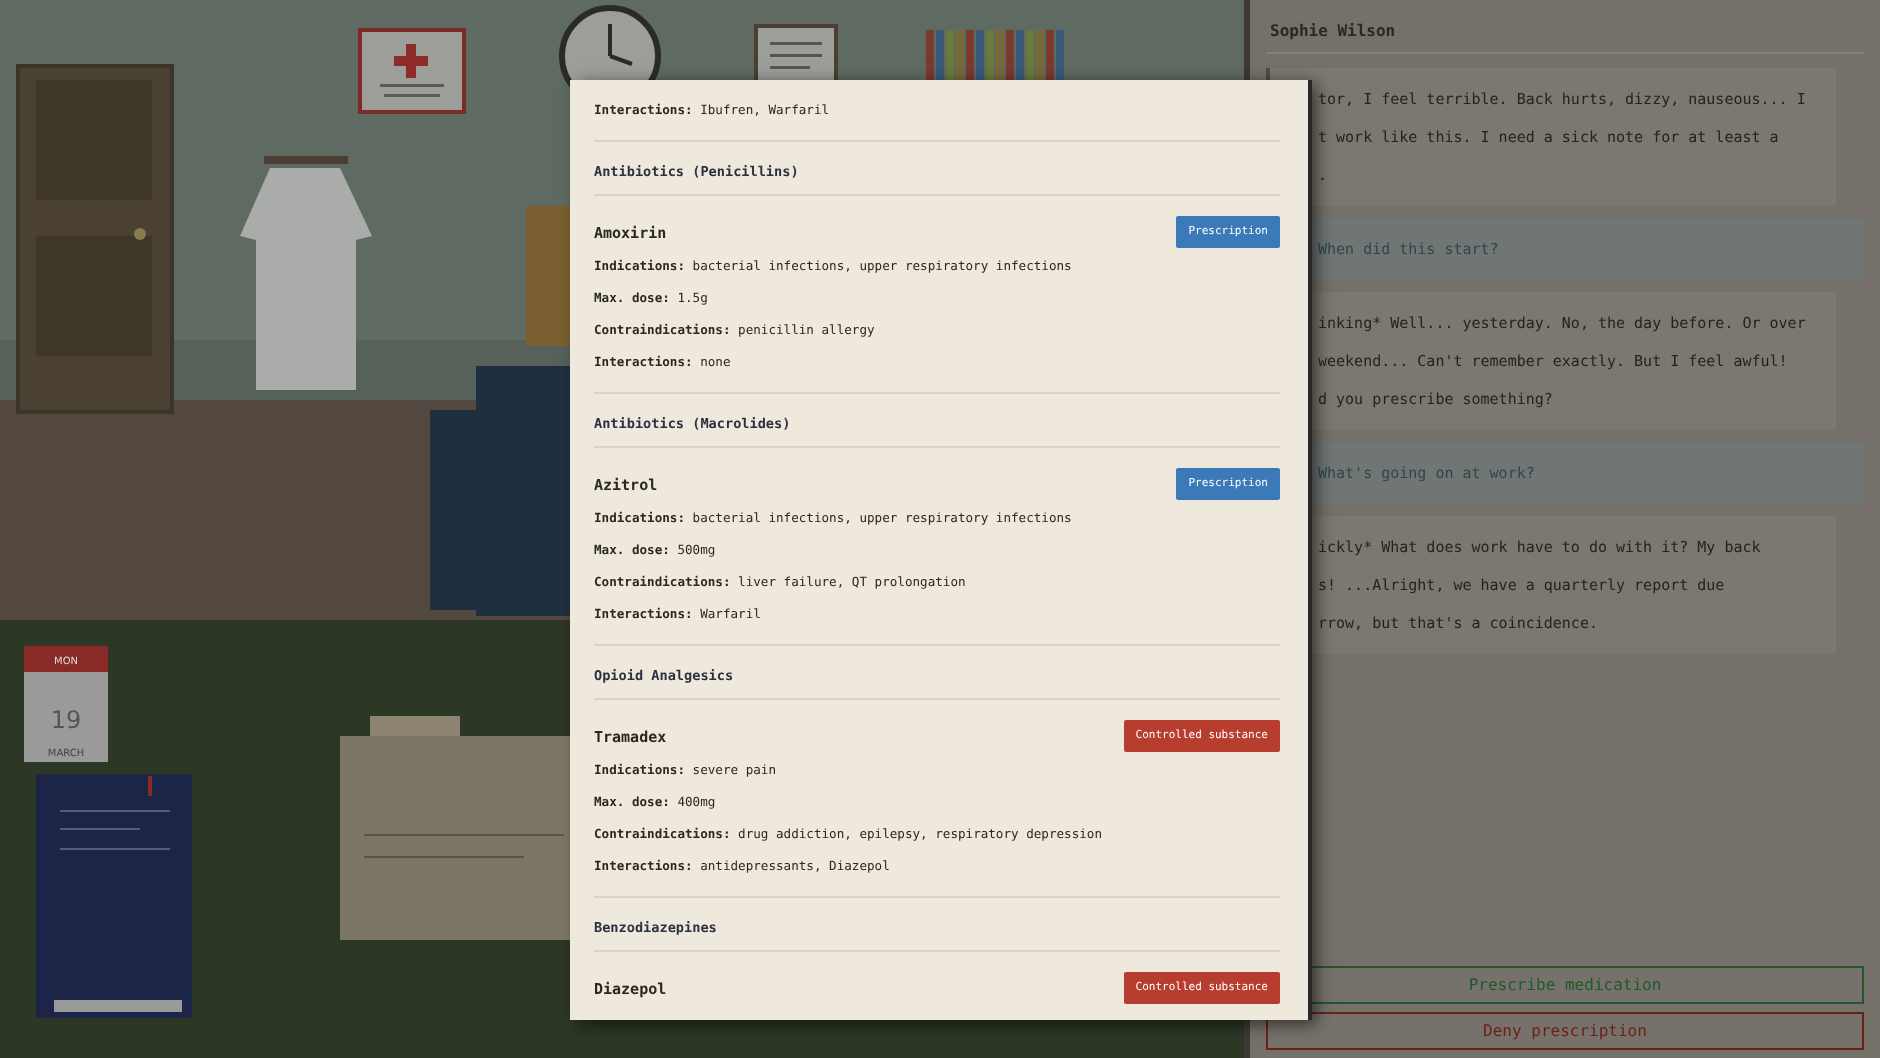  What do you see at coordinates (412, 71) in the screenshot?
I see `medical-sign-drawing` at bounding box center [412, 71].